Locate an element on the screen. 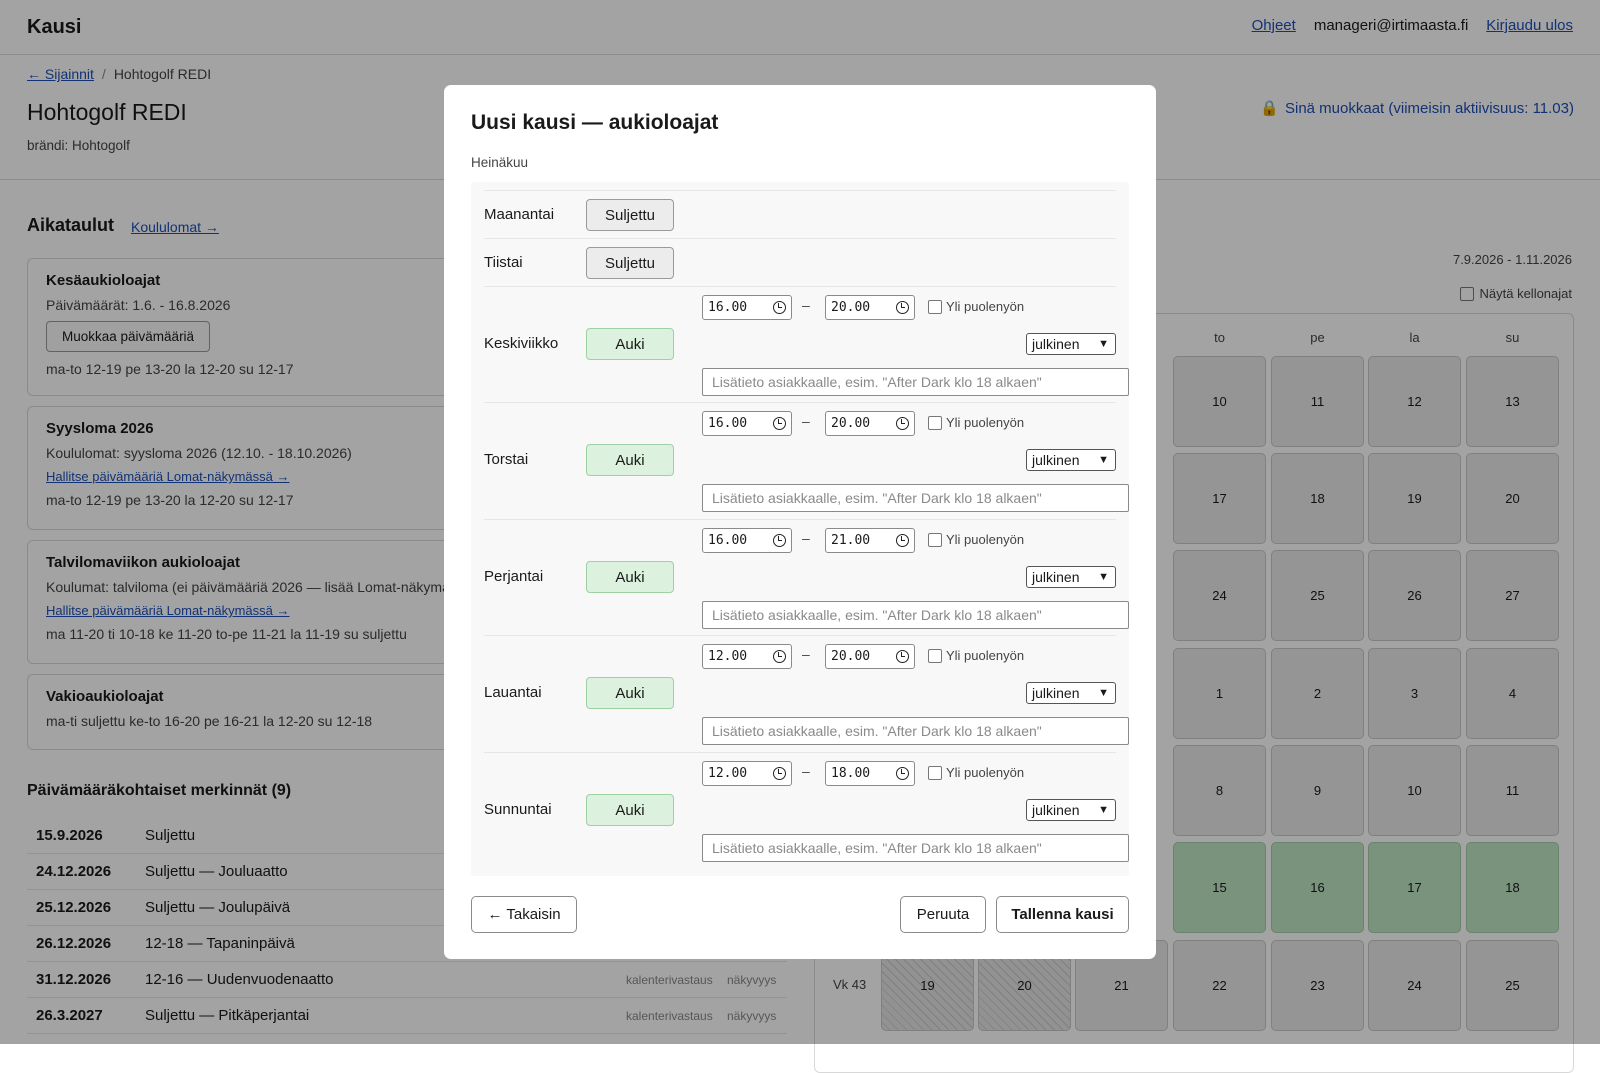  weekday-row: Maanantai Suljettu is located at coordinates (800, 214).